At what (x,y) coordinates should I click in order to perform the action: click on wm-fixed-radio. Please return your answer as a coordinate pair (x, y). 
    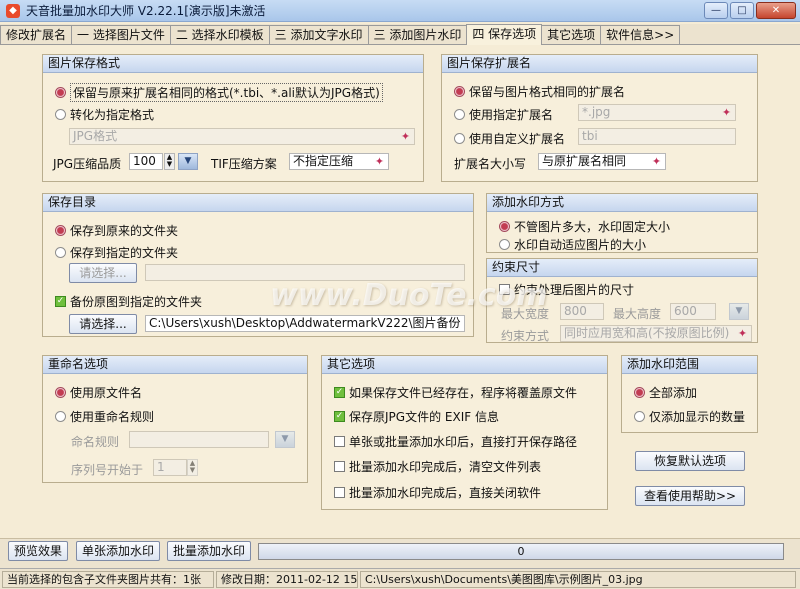
    Looking at the image, I should click on (504, 226).